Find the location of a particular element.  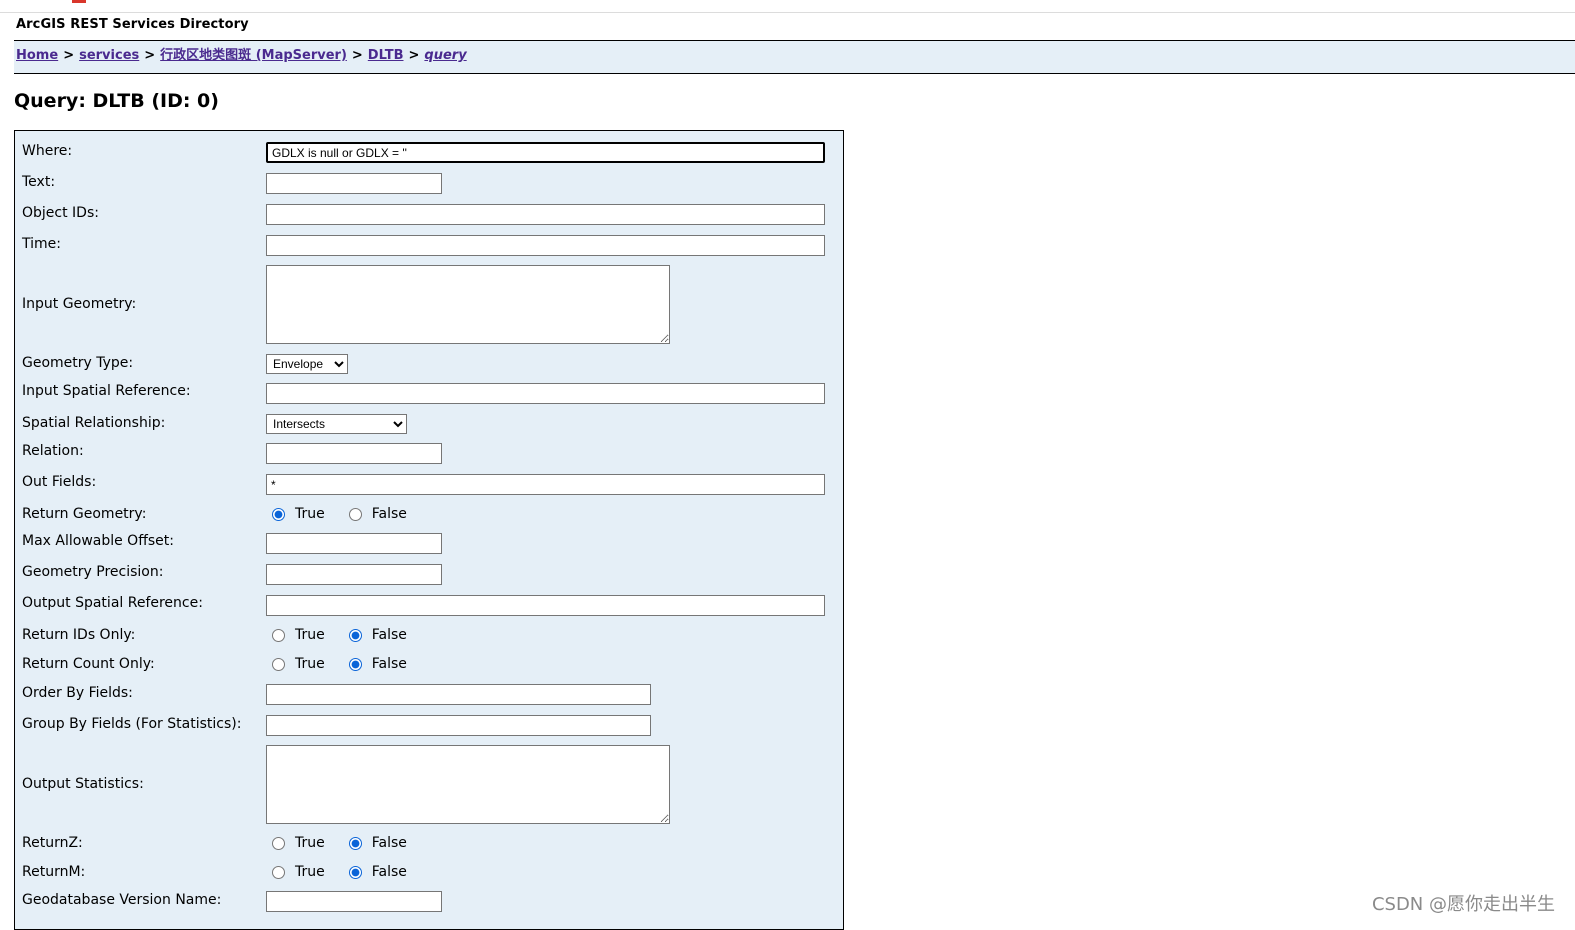

breadcrumb-services-link: services is located at coordinates (109, 55).